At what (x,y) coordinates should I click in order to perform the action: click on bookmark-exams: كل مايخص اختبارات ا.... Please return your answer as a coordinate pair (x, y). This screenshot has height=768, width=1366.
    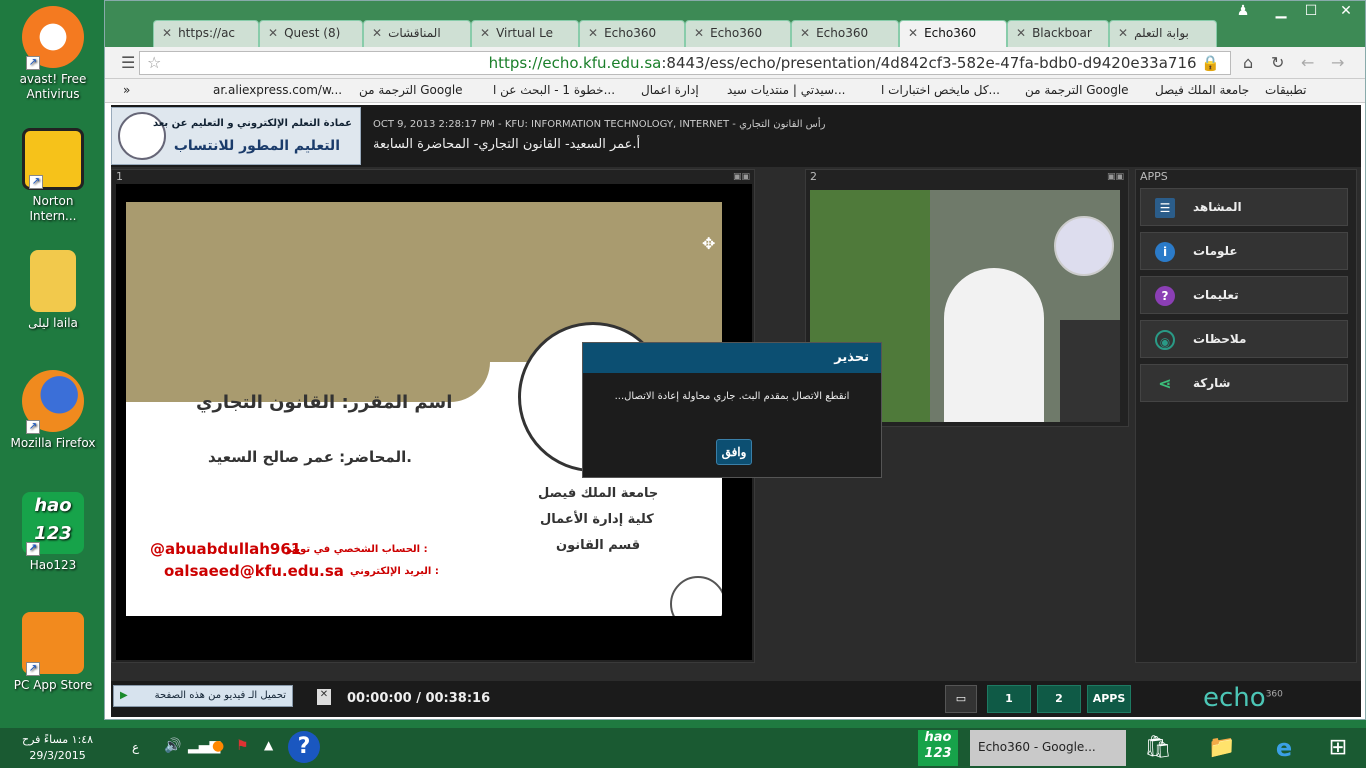
    Looking at the image, I should click on (940, 90).